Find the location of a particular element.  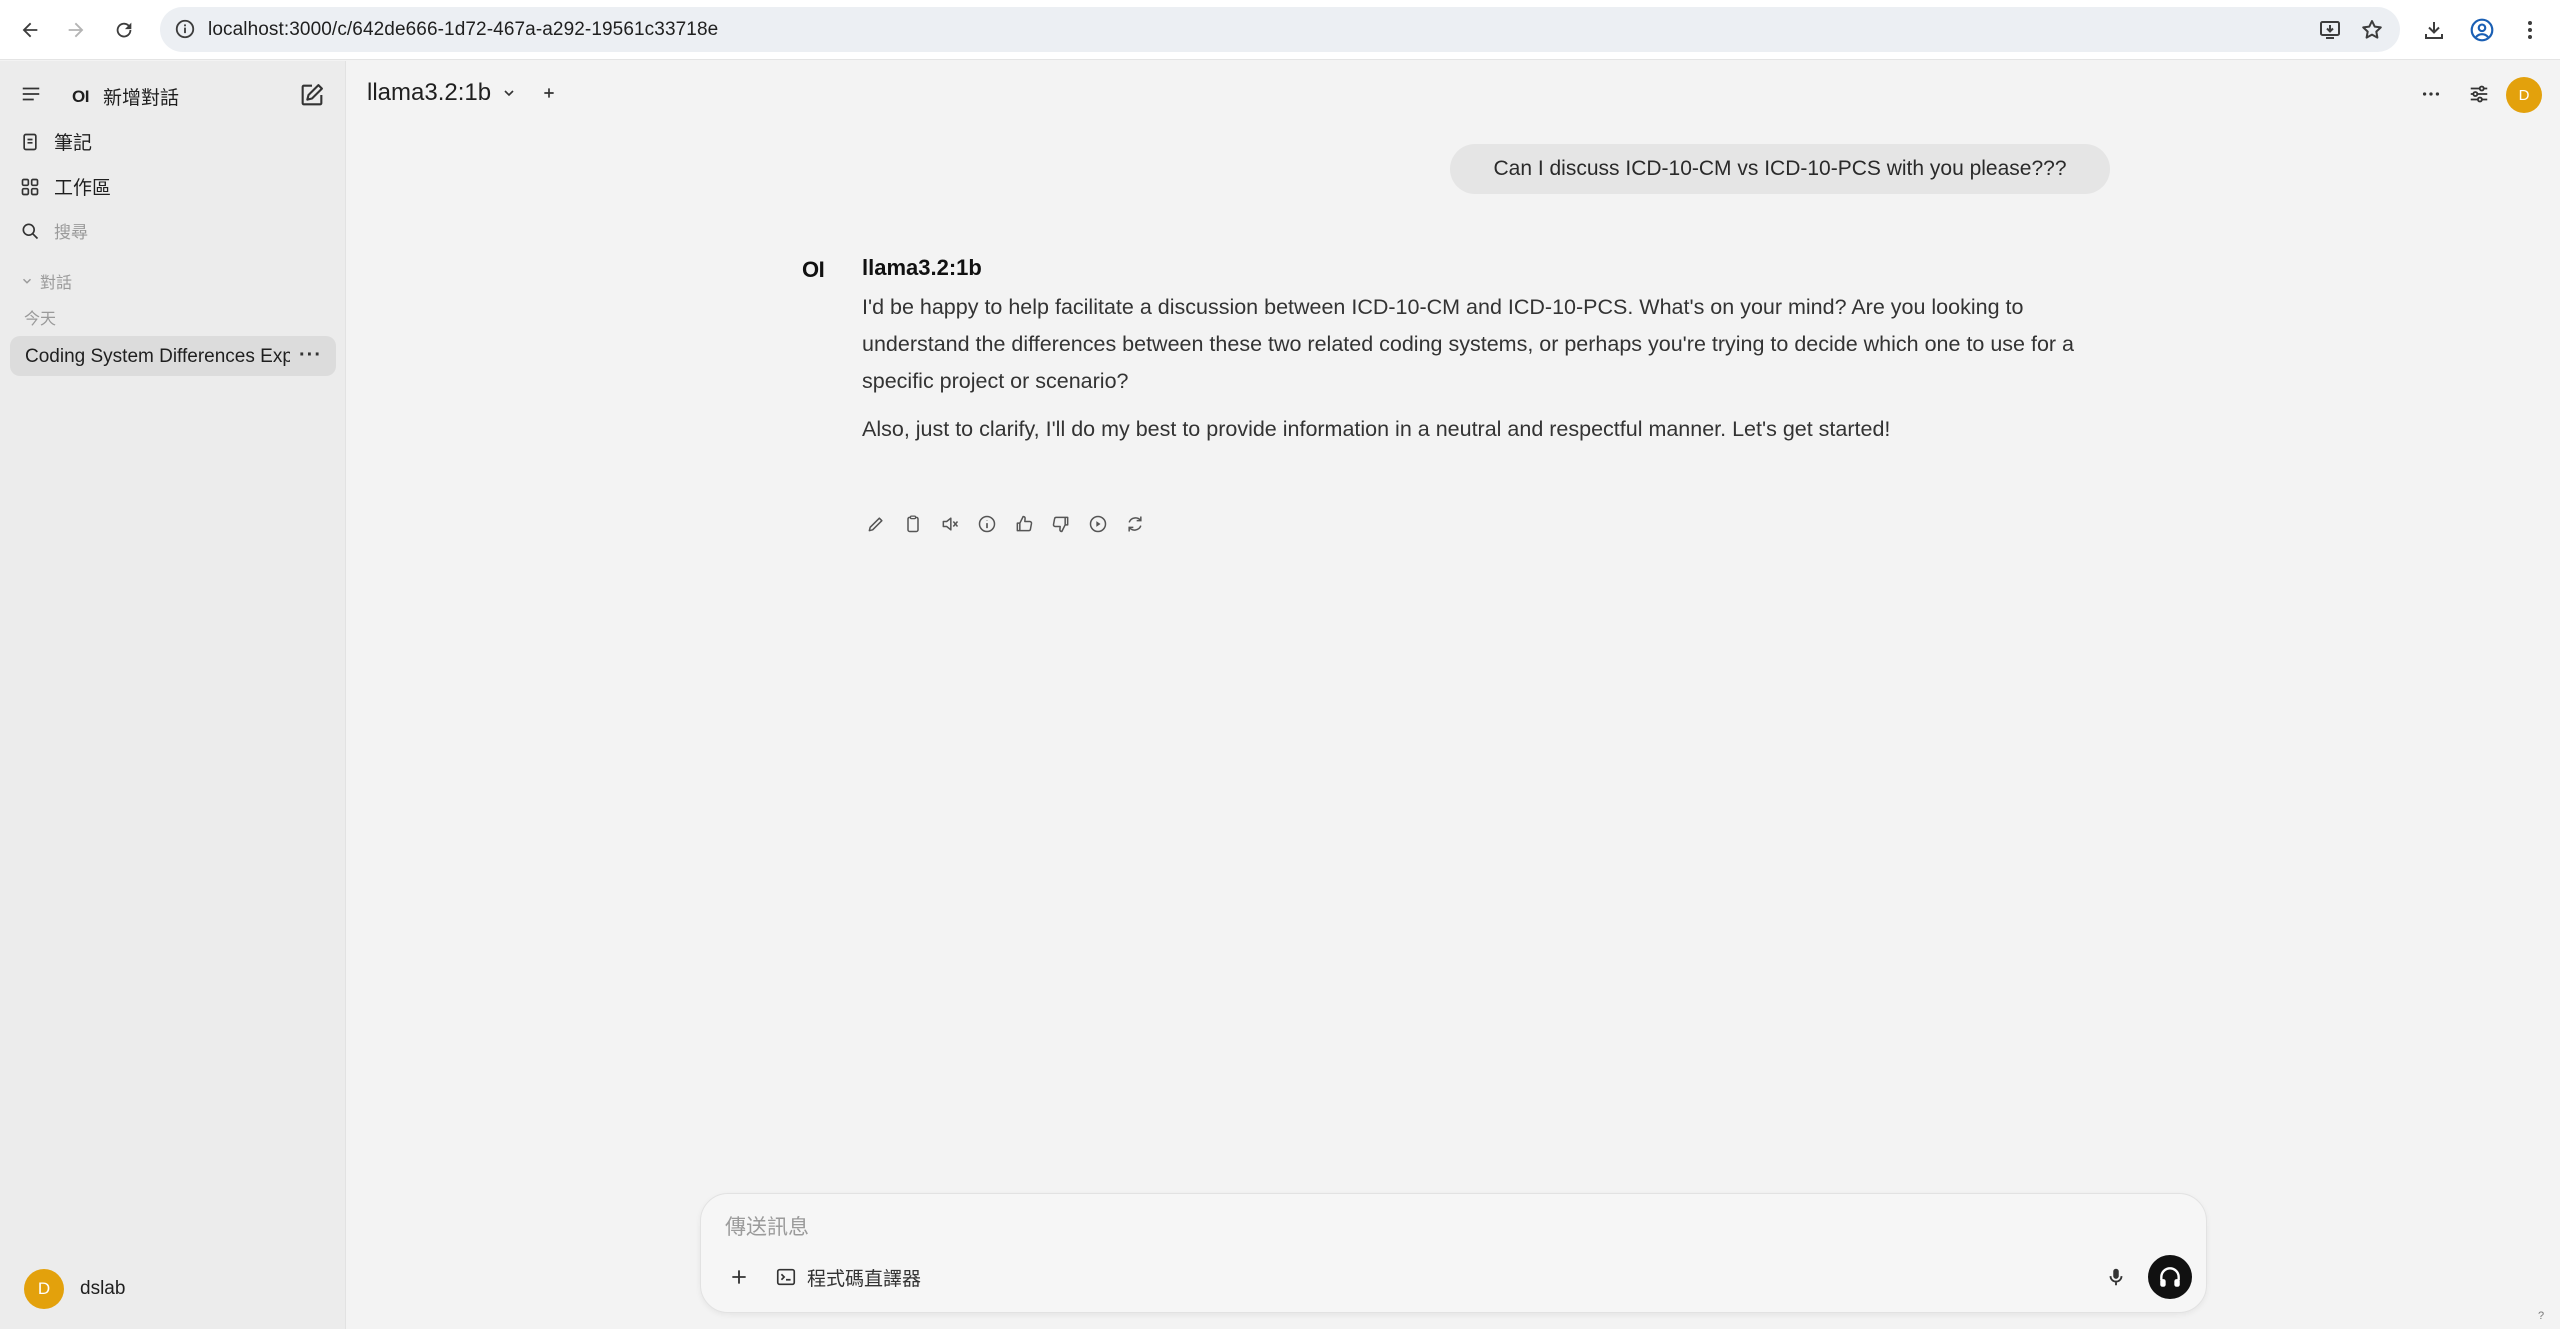

message-input is located at coordinates (1375, 1228).